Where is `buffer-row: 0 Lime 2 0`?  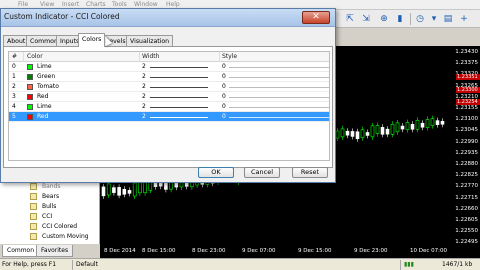
buffer-row: 0 Lime 2 0 is located at coordinates (169, 67).